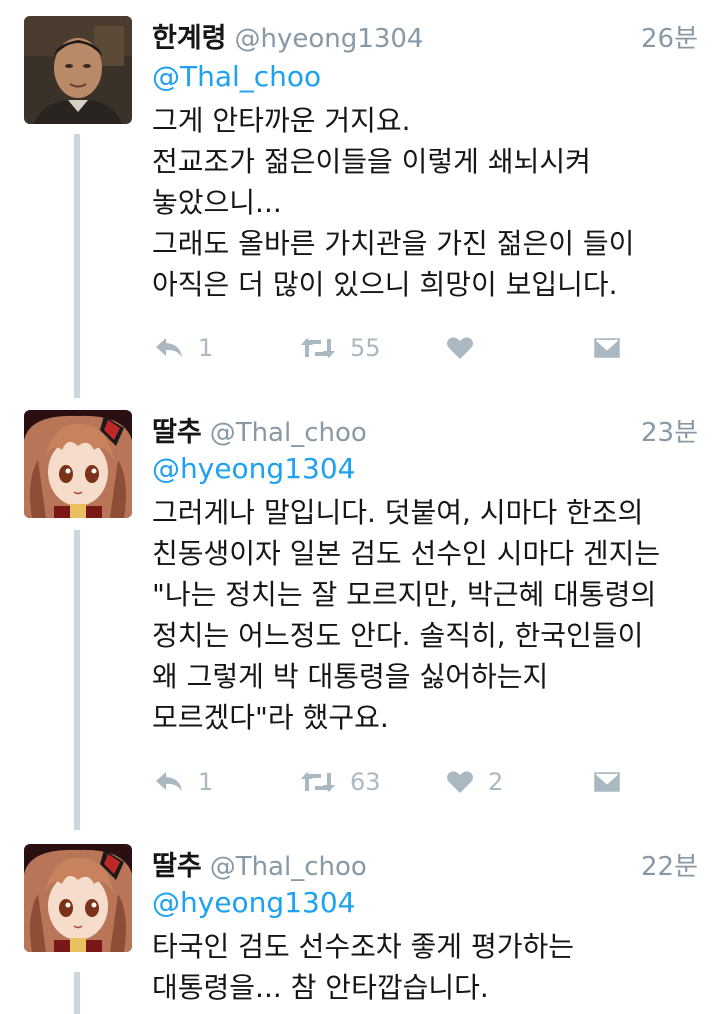  What do you see at coordinates (669, 864) in the screenshot?
I see `timestamp: 22분` at bounding box center [669, 864].